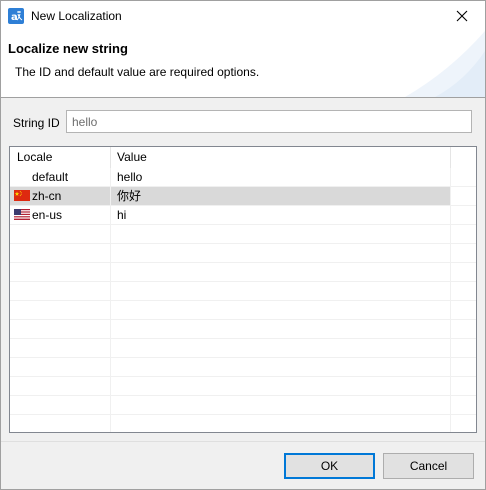 The width and height of the screenshot is (486, 490). Describe the element at coordinates (47, 196) in the screenshot. I see `locale-label: zh-cn` at that location.